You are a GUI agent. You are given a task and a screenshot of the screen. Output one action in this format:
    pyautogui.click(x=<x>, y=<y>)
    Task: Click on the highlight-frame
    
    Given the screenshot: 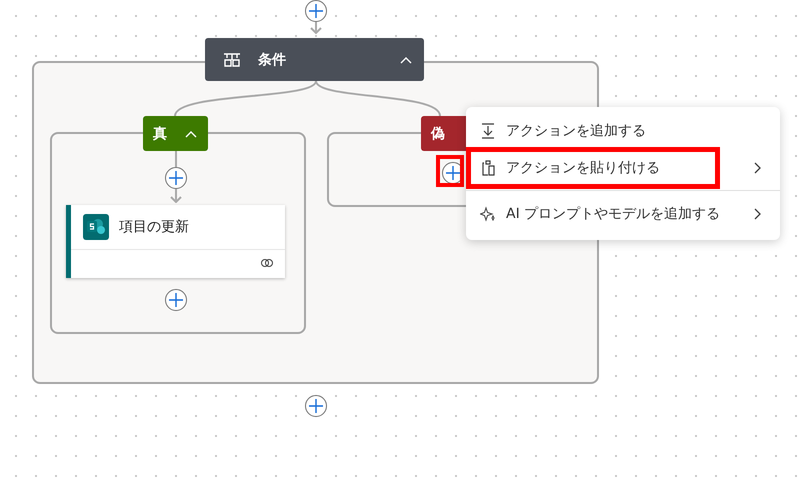 What is the action you would take?
    pyautogui.click(x=450, y=171)
    